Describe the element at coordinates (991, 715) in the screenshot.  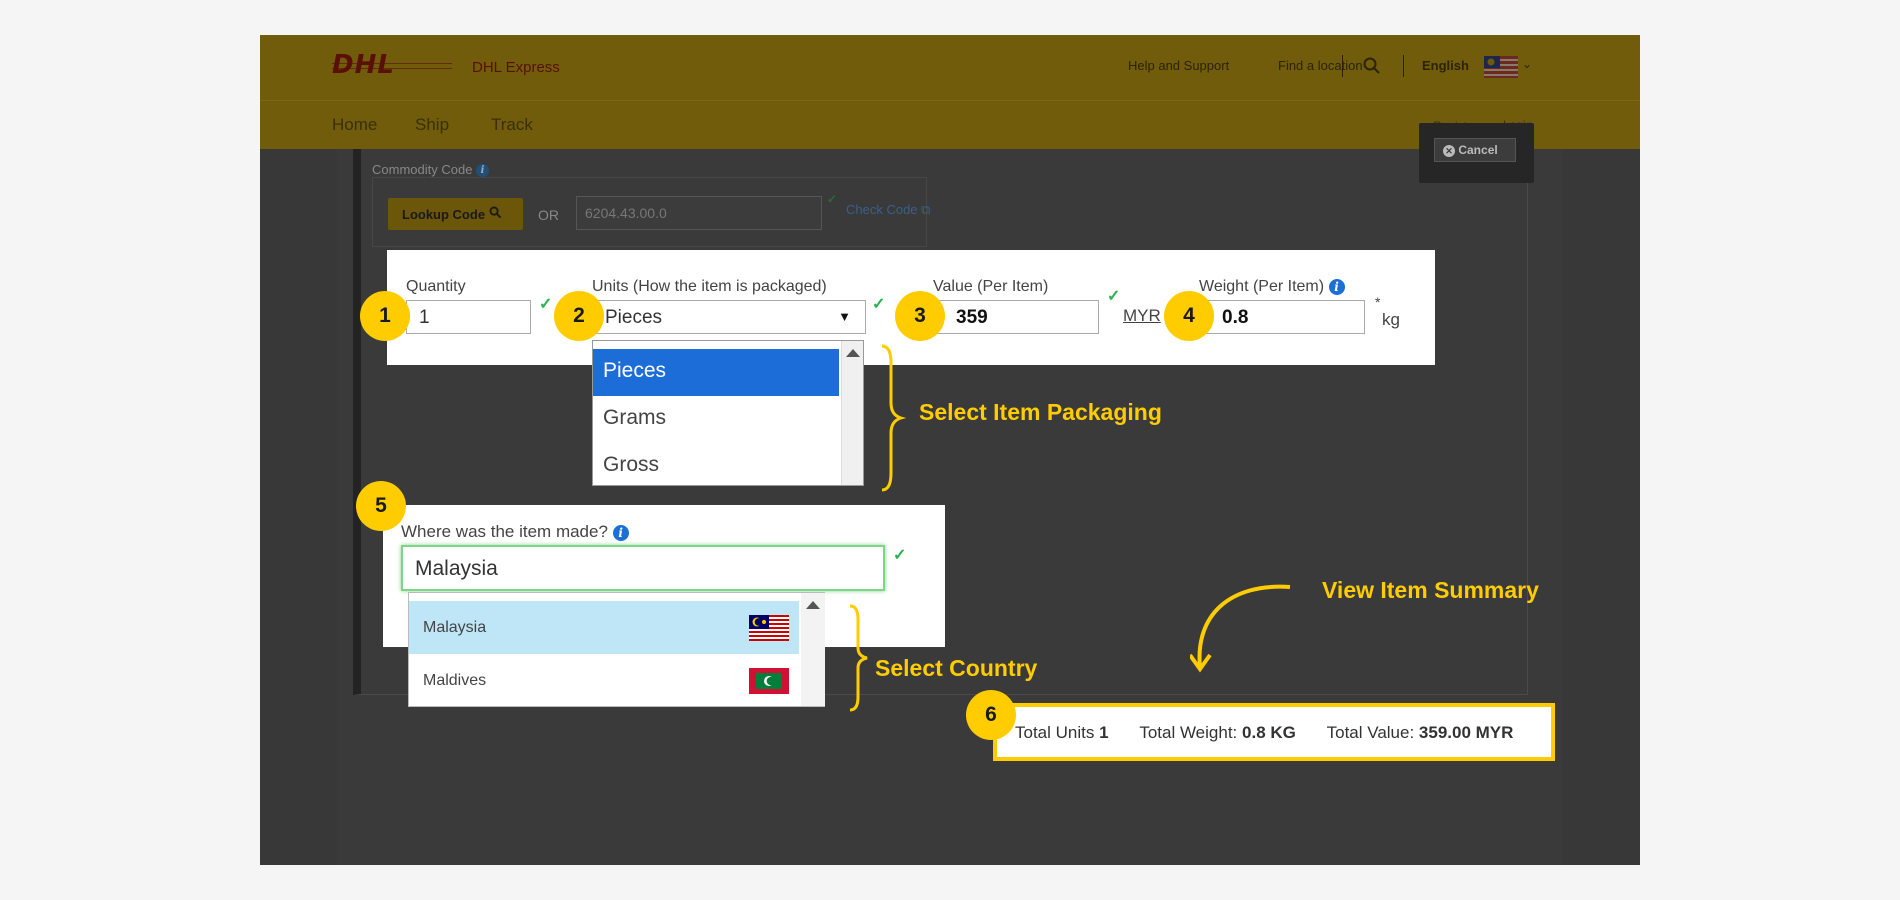
I see `step-badge-6: 6` at that location.